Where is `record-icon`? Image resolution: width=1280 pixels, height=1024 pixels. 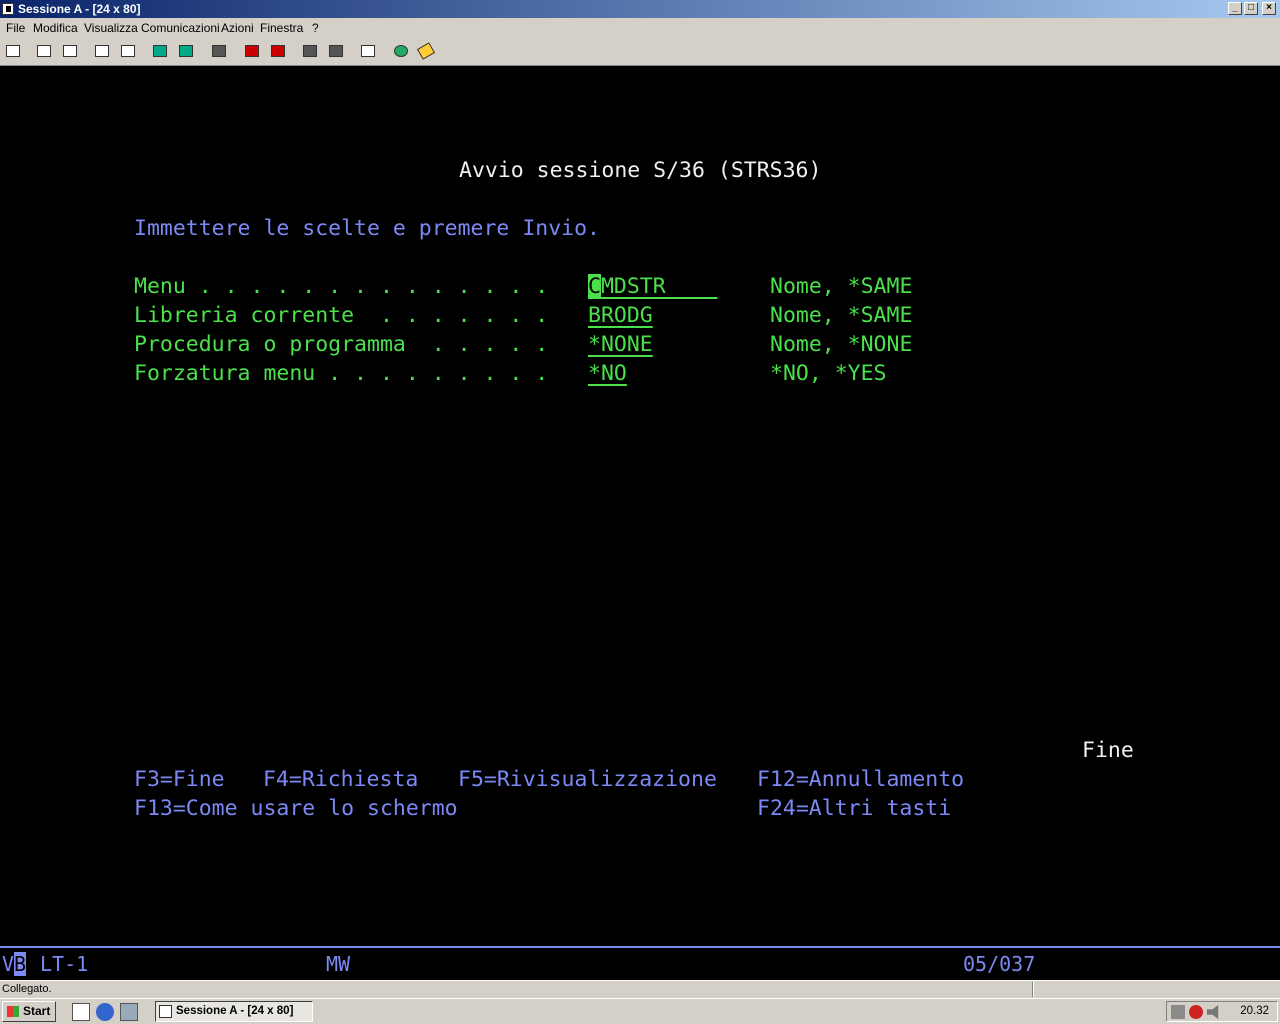
record-icon is located at coordinates (252, 52).